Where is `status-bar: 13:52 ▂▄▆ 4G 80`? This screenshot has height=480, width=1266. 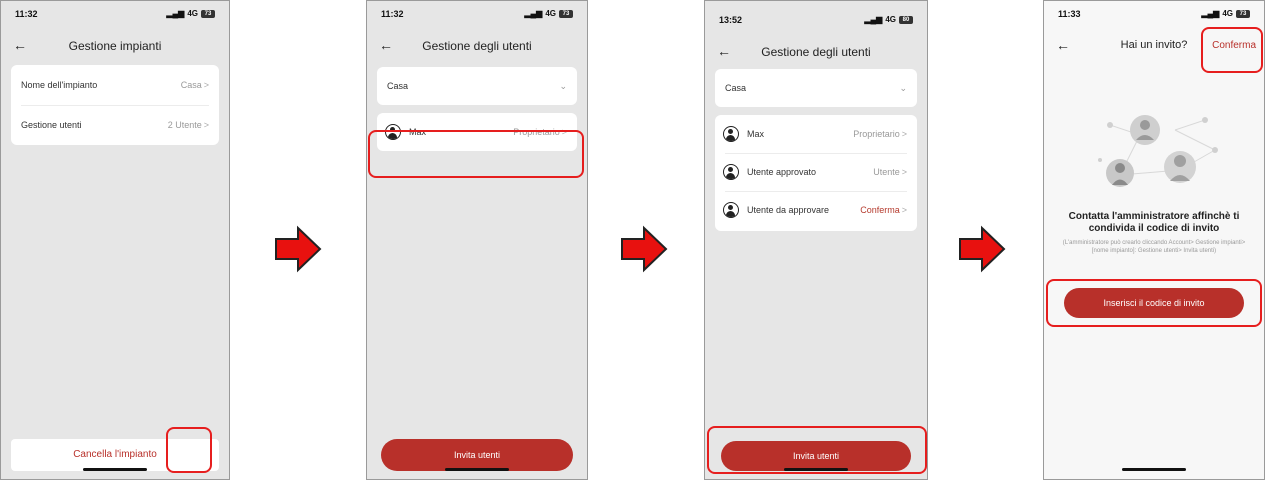 status-bar: 13:52 ▂▄▆ 4G 80 is located at coordinates (816, 17).